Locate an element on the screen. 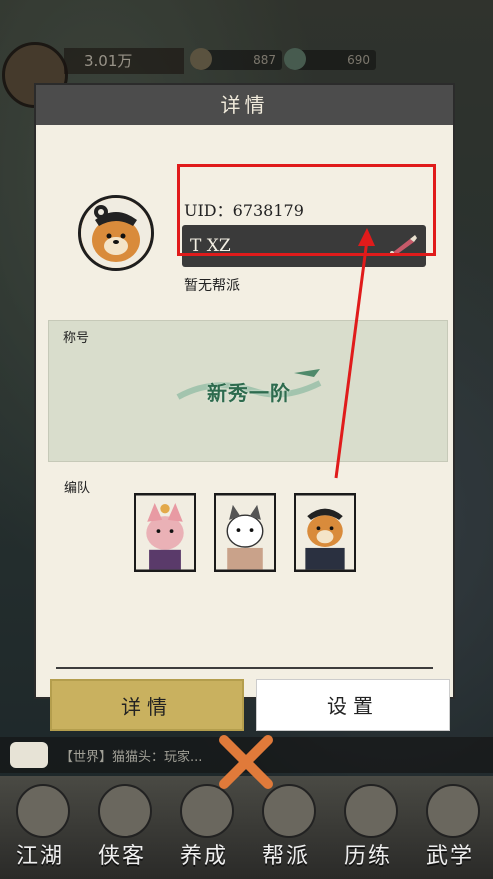  nav-label: 江湖 is located at coordinates (39, 856).